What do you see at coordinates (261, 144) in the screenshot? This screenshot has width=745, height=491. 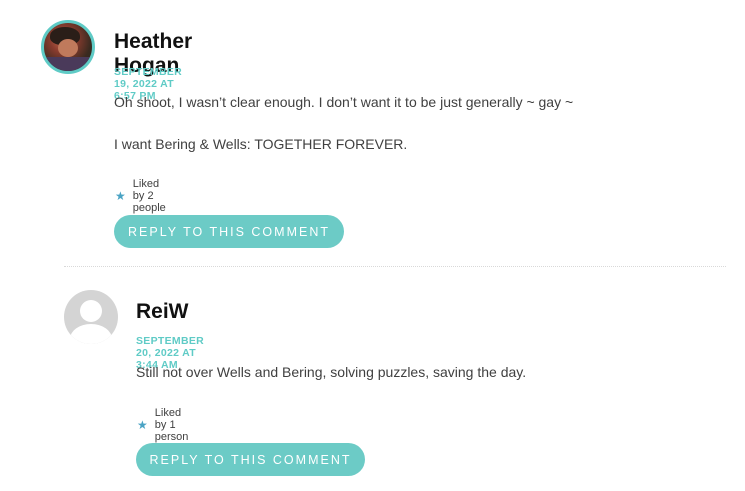 I see `comment-text: I want Bering & Wells: TOGETHER FOREVER.` at bounding box center [261, 144].